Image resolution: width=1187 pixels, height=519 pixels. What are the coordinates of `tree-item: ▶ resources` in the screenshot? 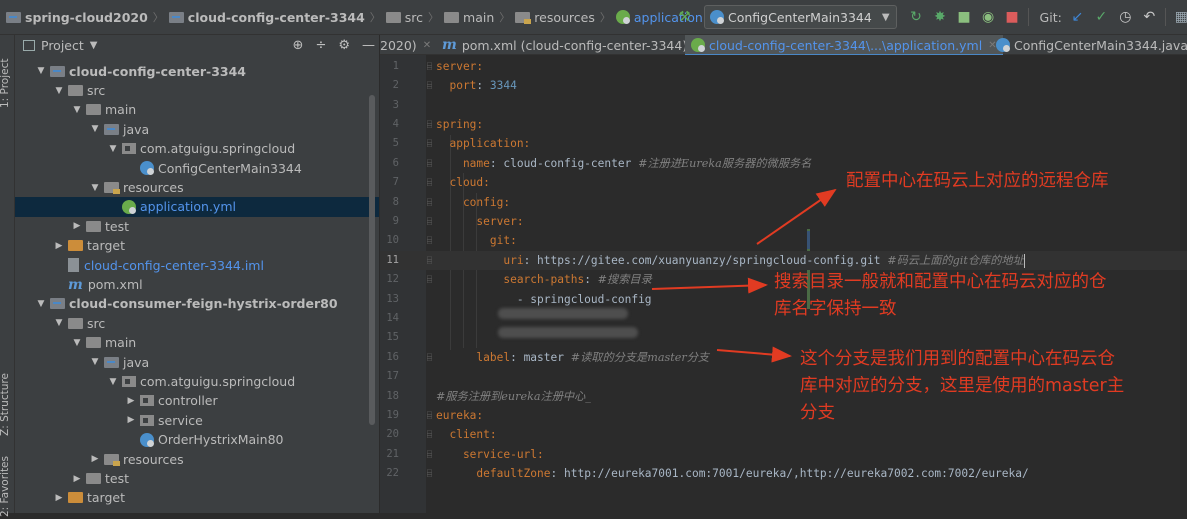 It's located at (197, 459).